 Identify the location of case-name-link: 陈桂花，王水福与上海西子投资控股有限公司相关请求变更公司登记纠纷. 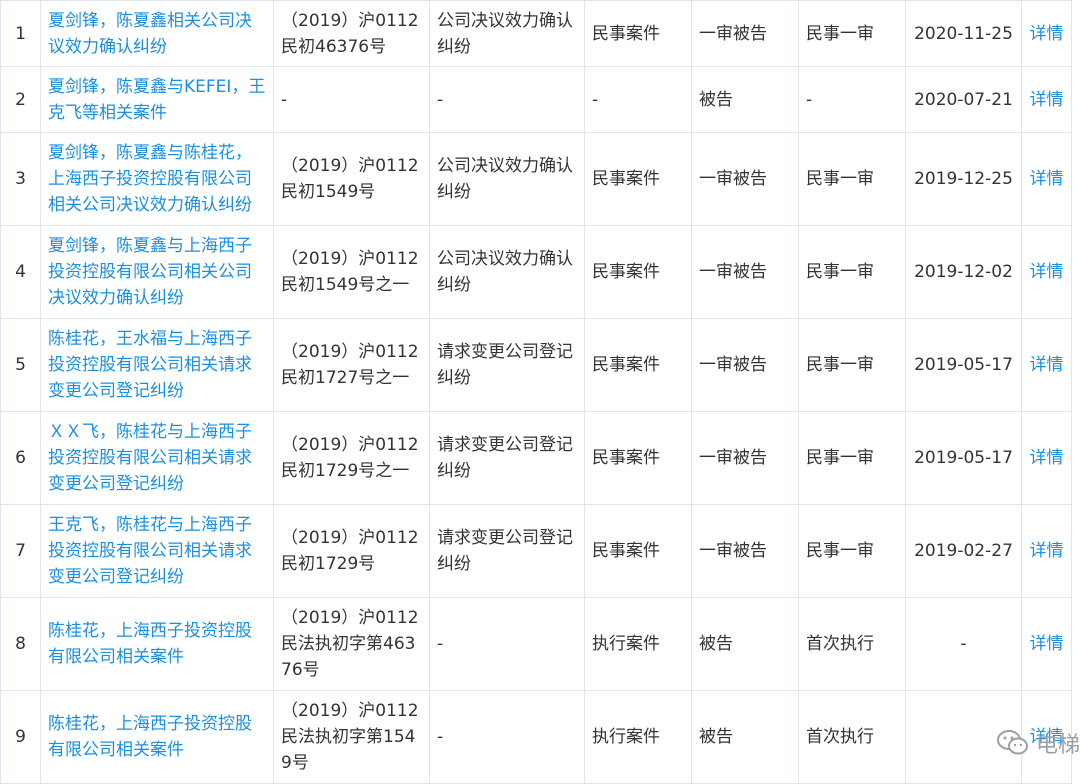
(150, 365).